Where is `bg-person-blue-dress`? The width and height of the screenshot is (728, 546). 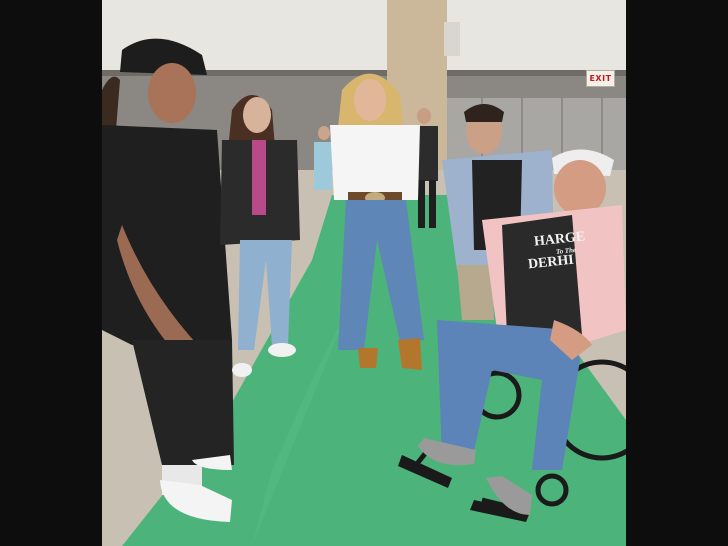
bg-person-blue-dress is located at coordinates (323, 166).